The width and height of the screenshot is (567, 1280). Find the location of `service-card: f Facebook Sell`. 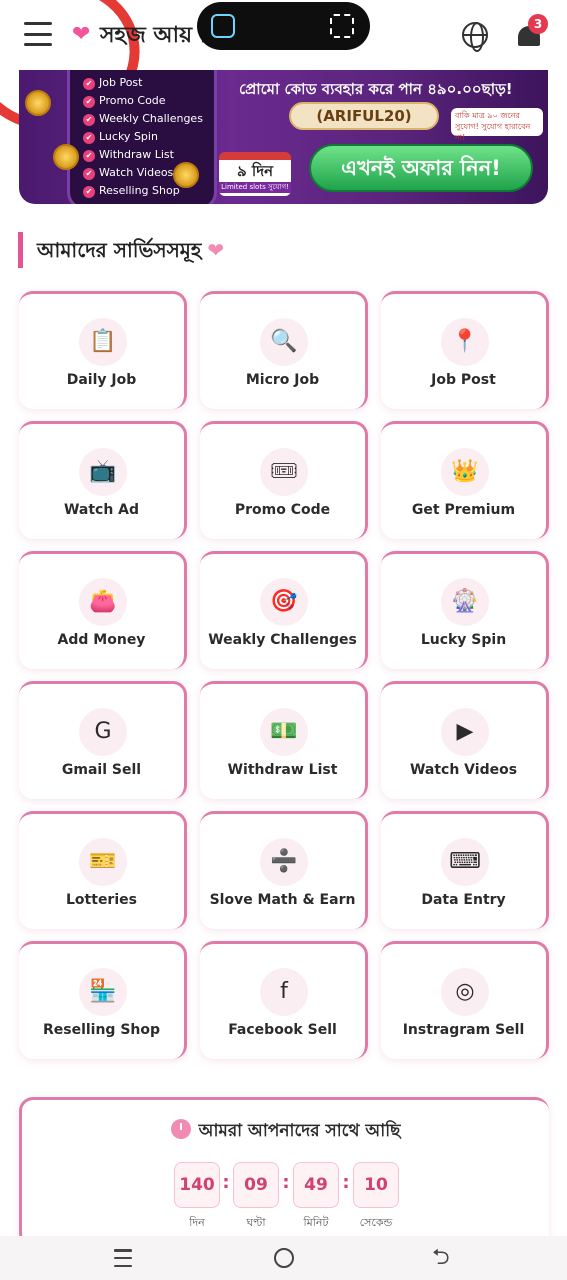

service-card: f Facebook Sell is located at coordinates (284, 1000).